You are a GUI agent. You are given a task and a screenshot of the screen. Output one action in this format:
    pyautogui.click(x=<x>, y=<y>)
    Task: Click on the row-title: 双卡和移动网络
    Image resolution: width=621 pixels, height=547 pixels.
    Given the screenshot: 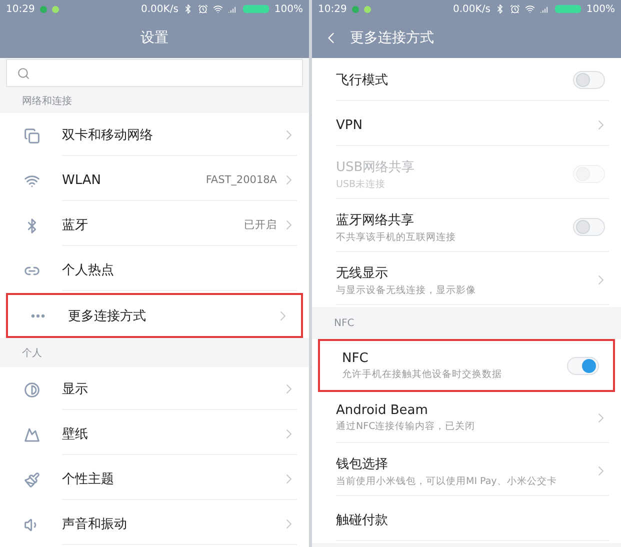 What is the action you would take?
    pyautogui.click(x=108, y=135)
    